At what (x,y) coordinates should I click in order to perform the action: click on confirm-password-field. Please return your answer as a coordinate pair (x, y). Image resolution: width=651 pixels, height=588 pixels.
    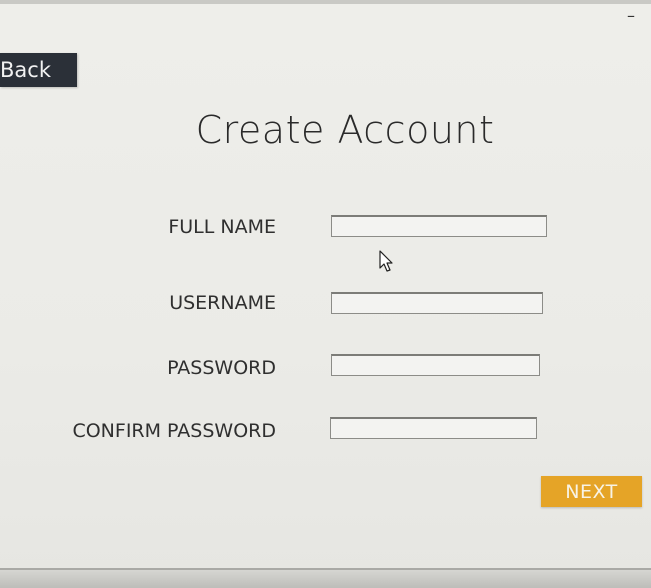
    Looking at the image, I should click on (433, 428).